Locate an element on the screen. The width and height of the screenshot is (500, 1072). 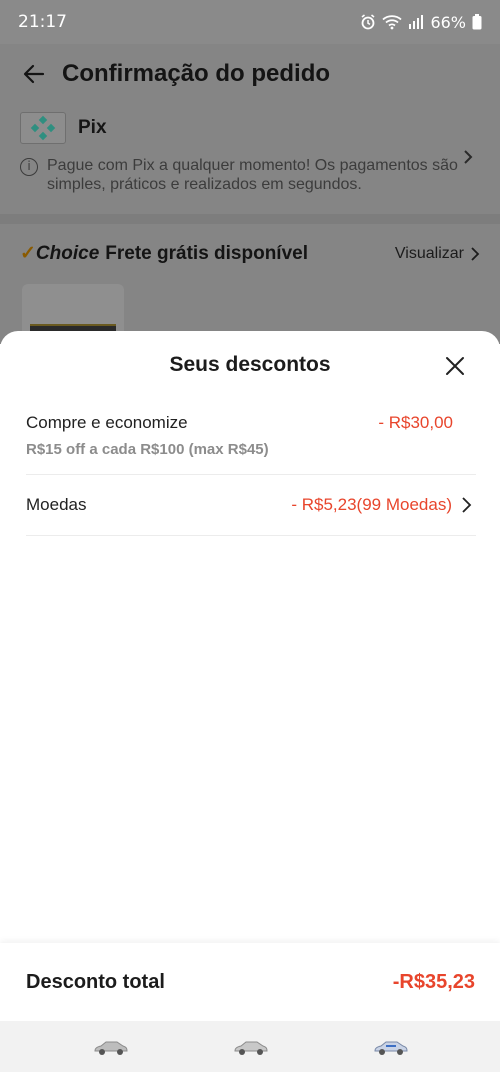
visualize-label: Visualizar is located at coordinates (429, 253).